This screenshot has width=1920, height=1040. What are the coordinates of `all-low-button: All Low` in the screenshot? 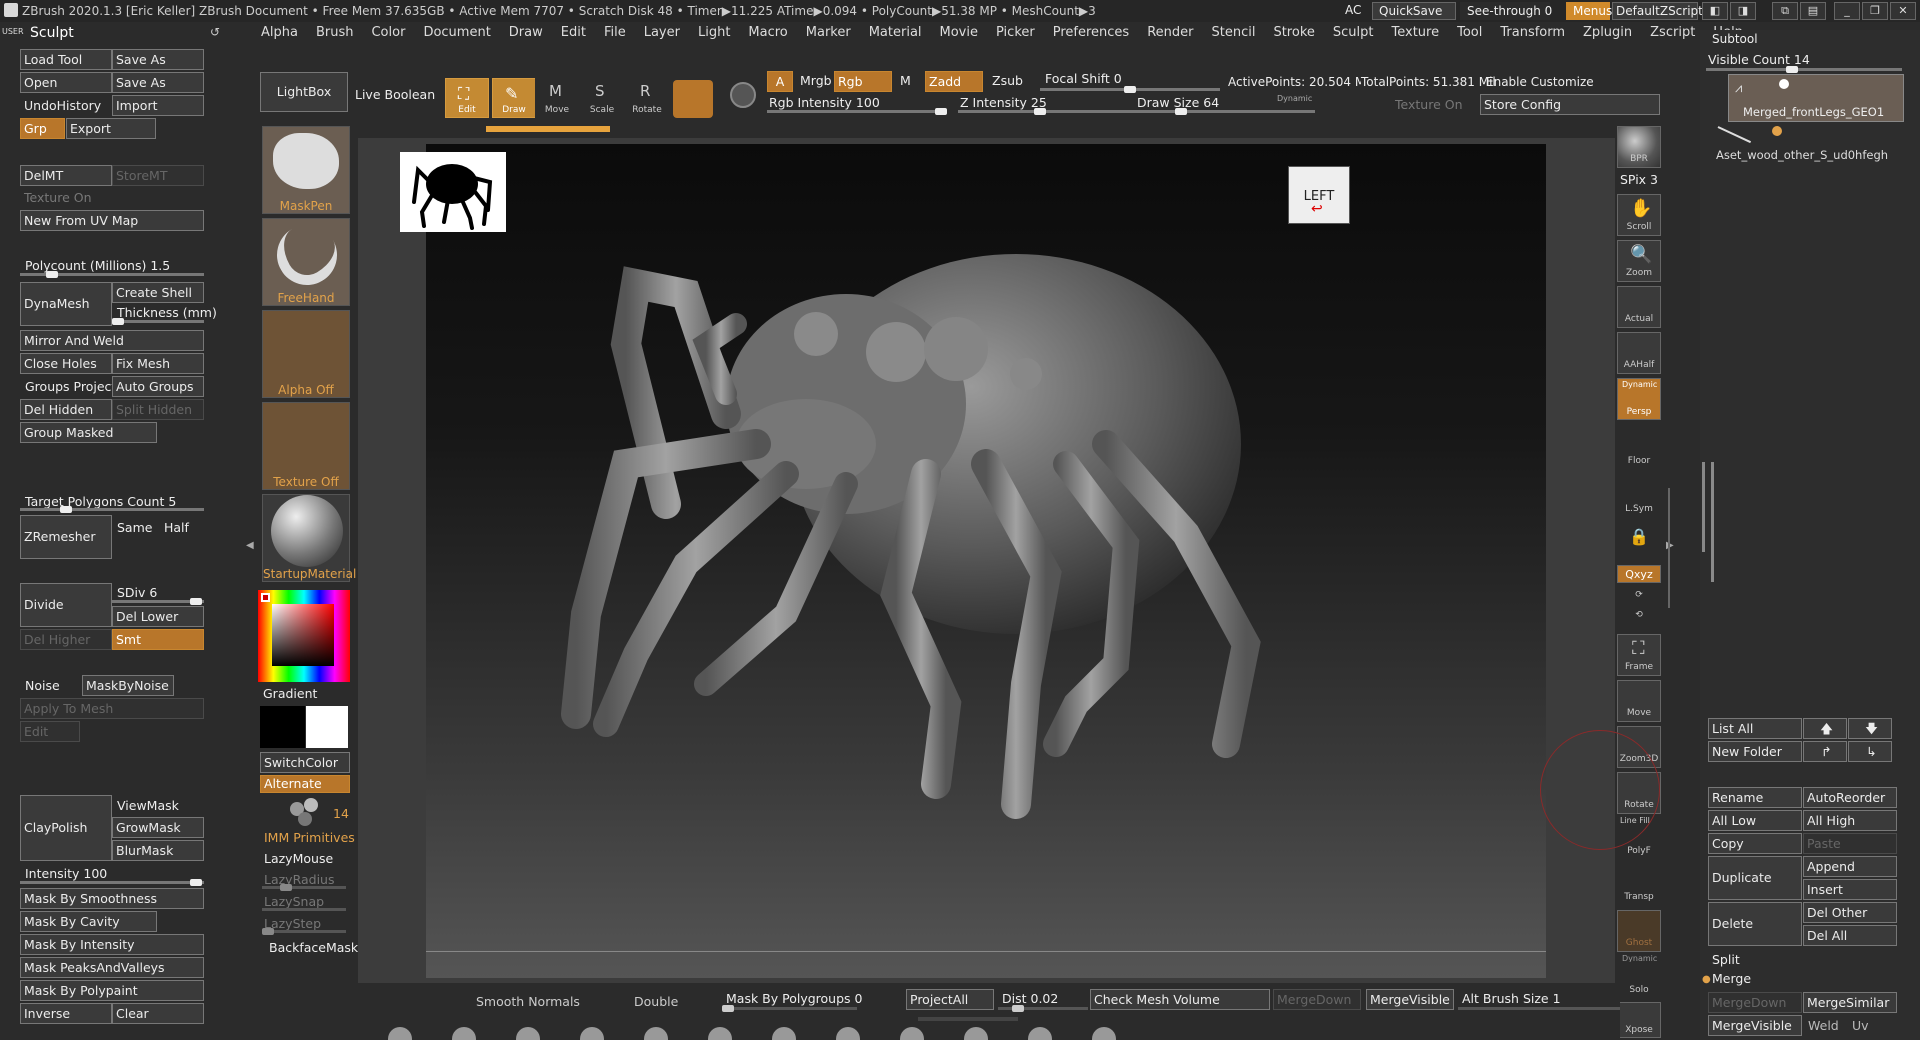 It's located at (1755, 820).